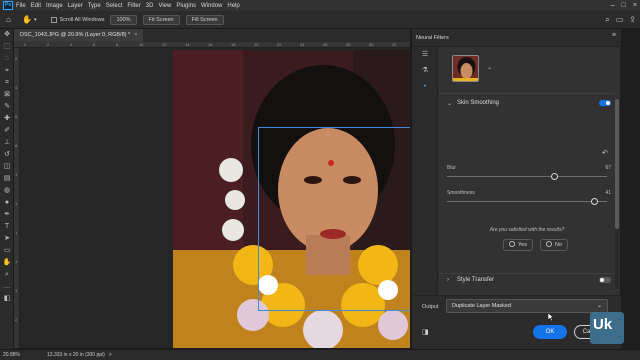  I want to click on minimize-icon: –, so click(613, 5).